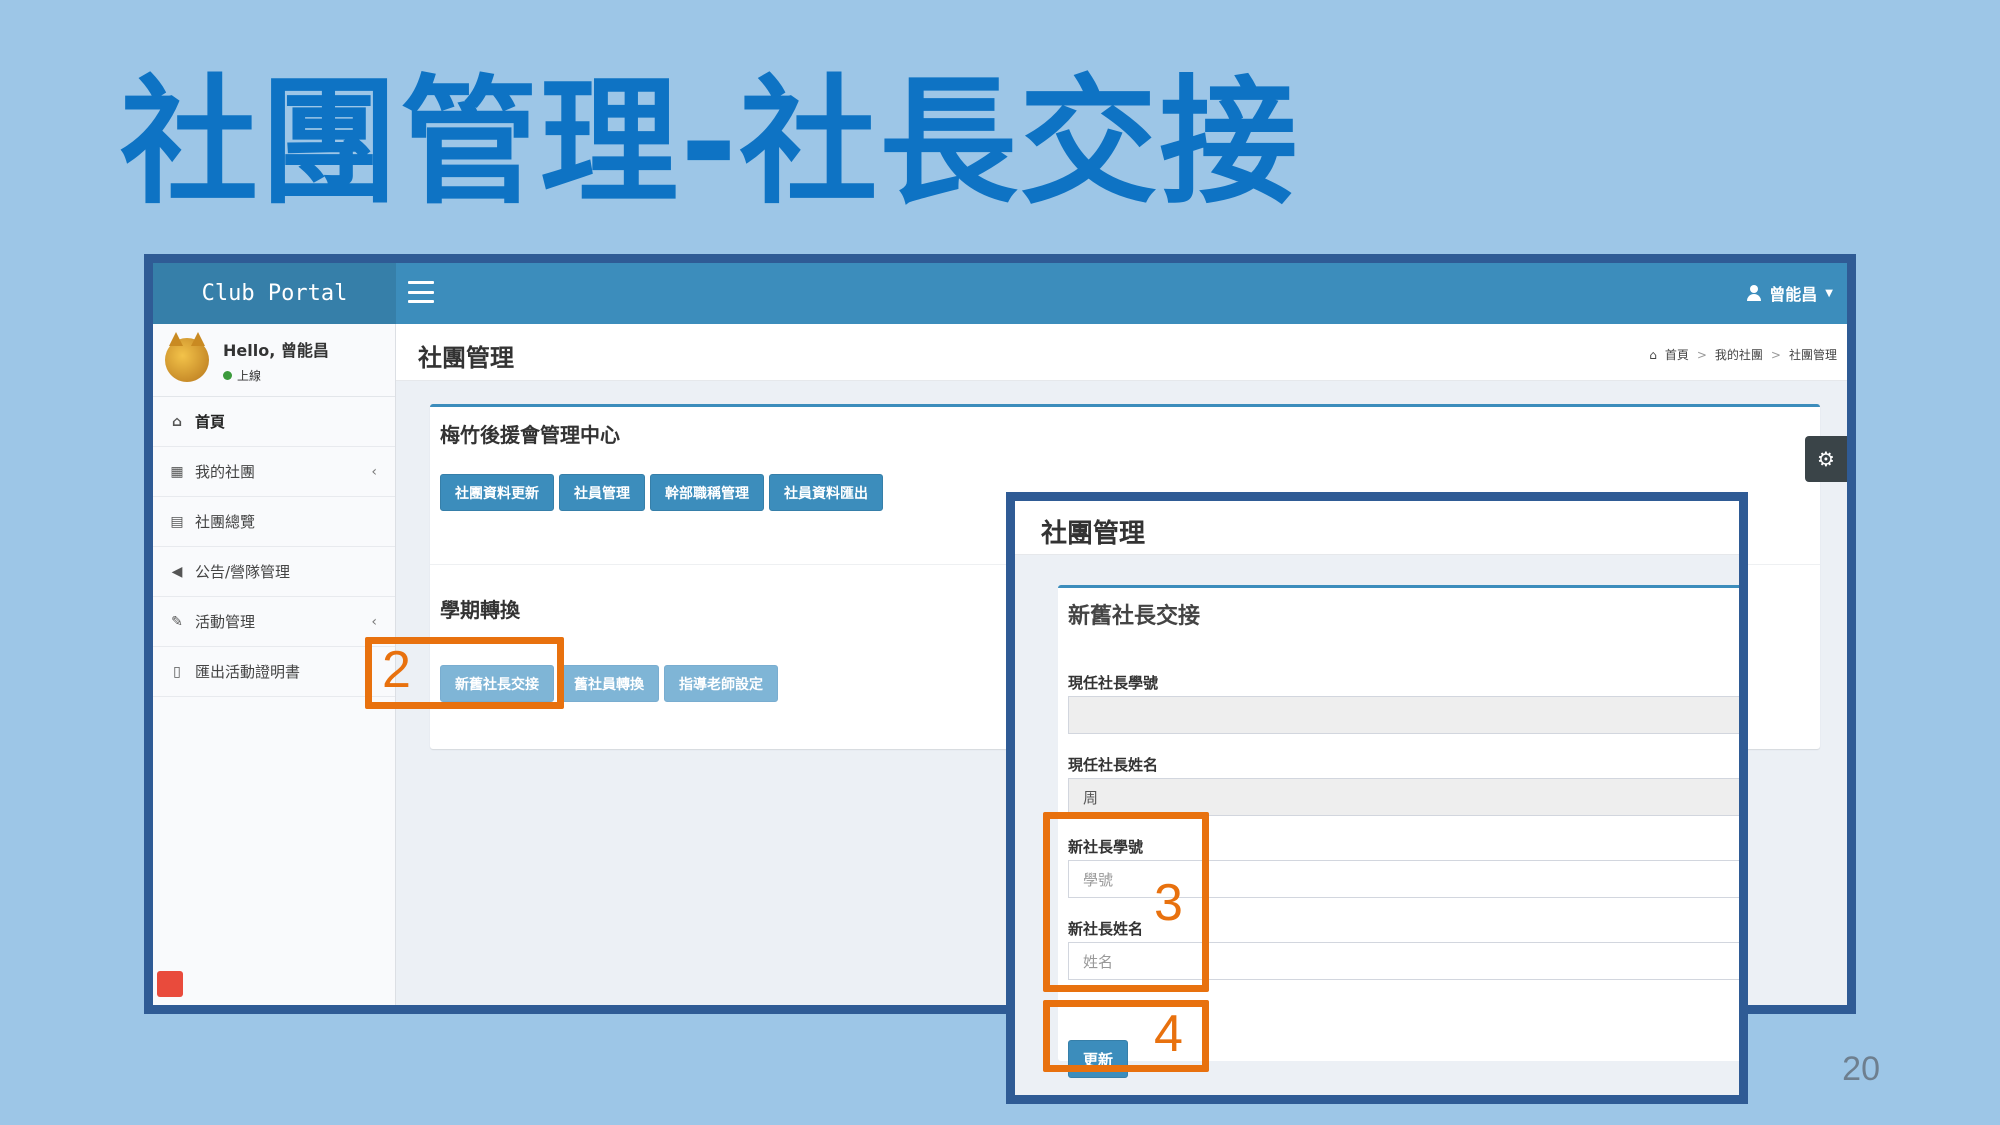  Describe the element at coordinates (707, 492) in the screenshot. I see `officer-title-button: 幹部職稱管理` at that location.